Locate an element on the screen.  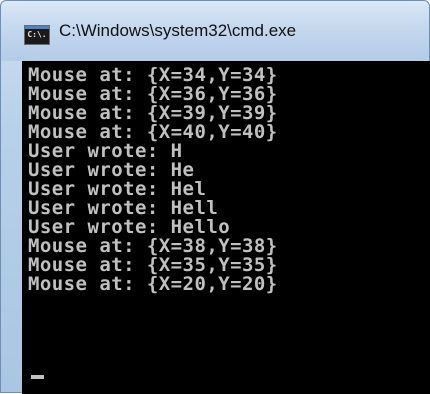
window-title: C:\Windows\system32\cmd.exe is located at coordinates (178, 30).